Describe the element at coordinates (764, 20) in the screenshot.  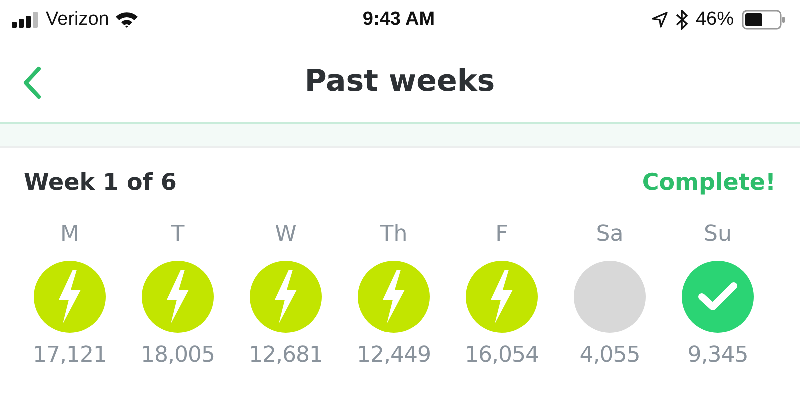
I see `battery-icon` at that location.